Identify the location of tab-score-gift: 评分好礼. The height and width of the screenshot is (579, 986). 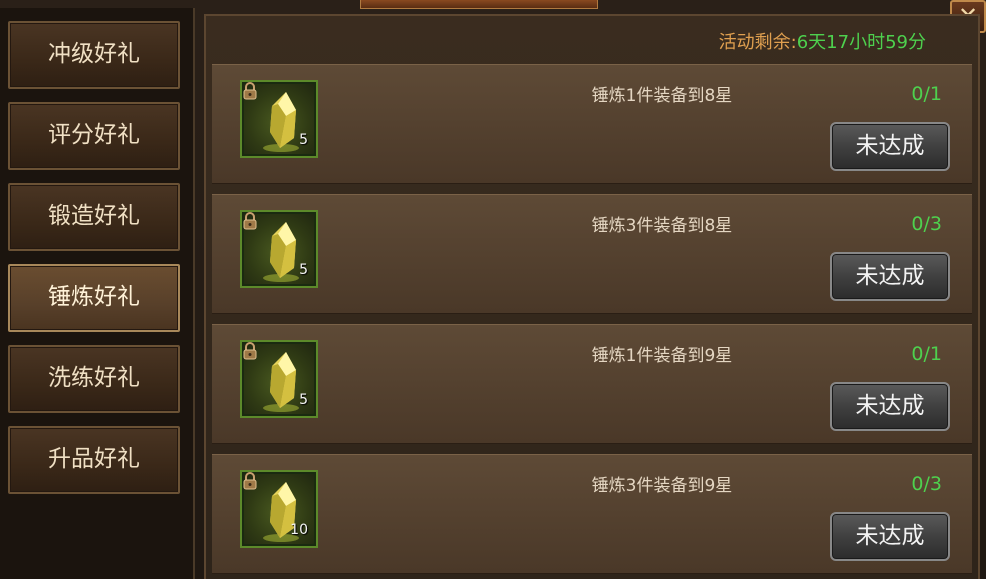
(94, 136).